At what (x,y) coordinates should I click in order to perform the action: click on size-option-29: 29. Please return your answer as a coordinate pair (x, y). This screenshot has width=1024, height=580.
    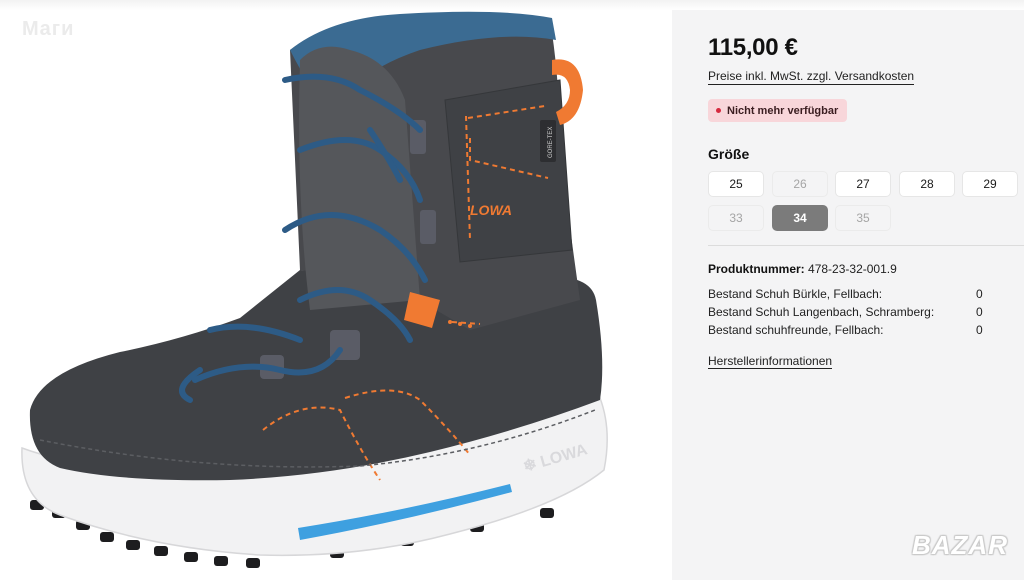
    Looking at the image, I should click on (990, 184).